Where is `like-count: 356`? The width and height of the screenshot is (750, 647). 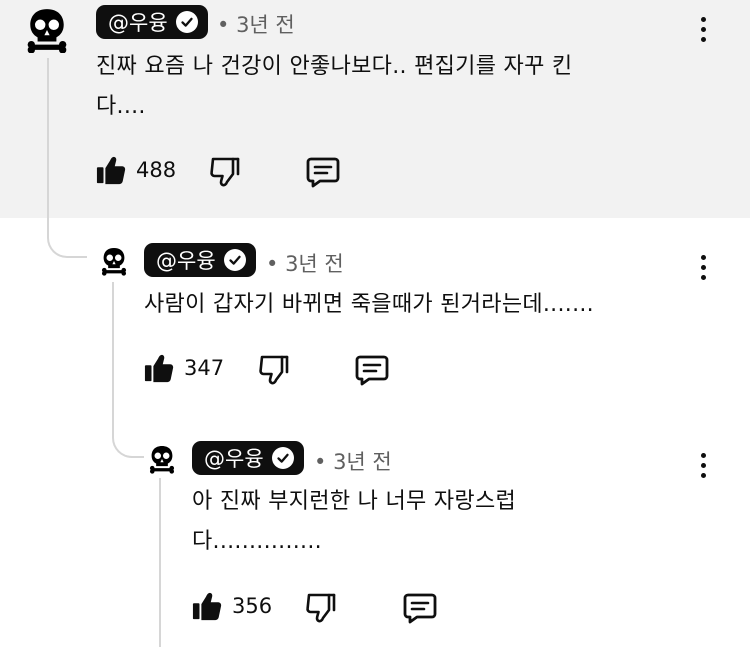
like-count: 356 is located at coordinates (252, 606).